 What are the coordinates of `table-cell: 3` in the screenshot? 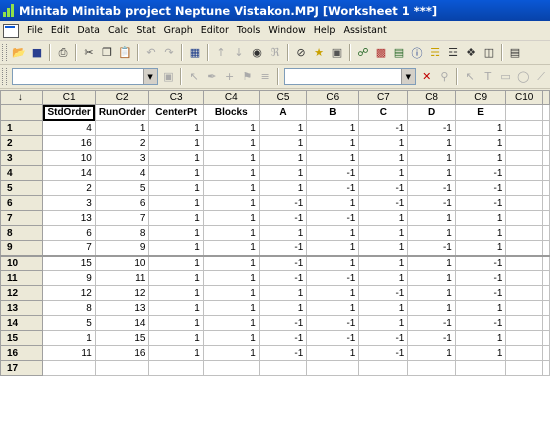 It's located at (69, 203).